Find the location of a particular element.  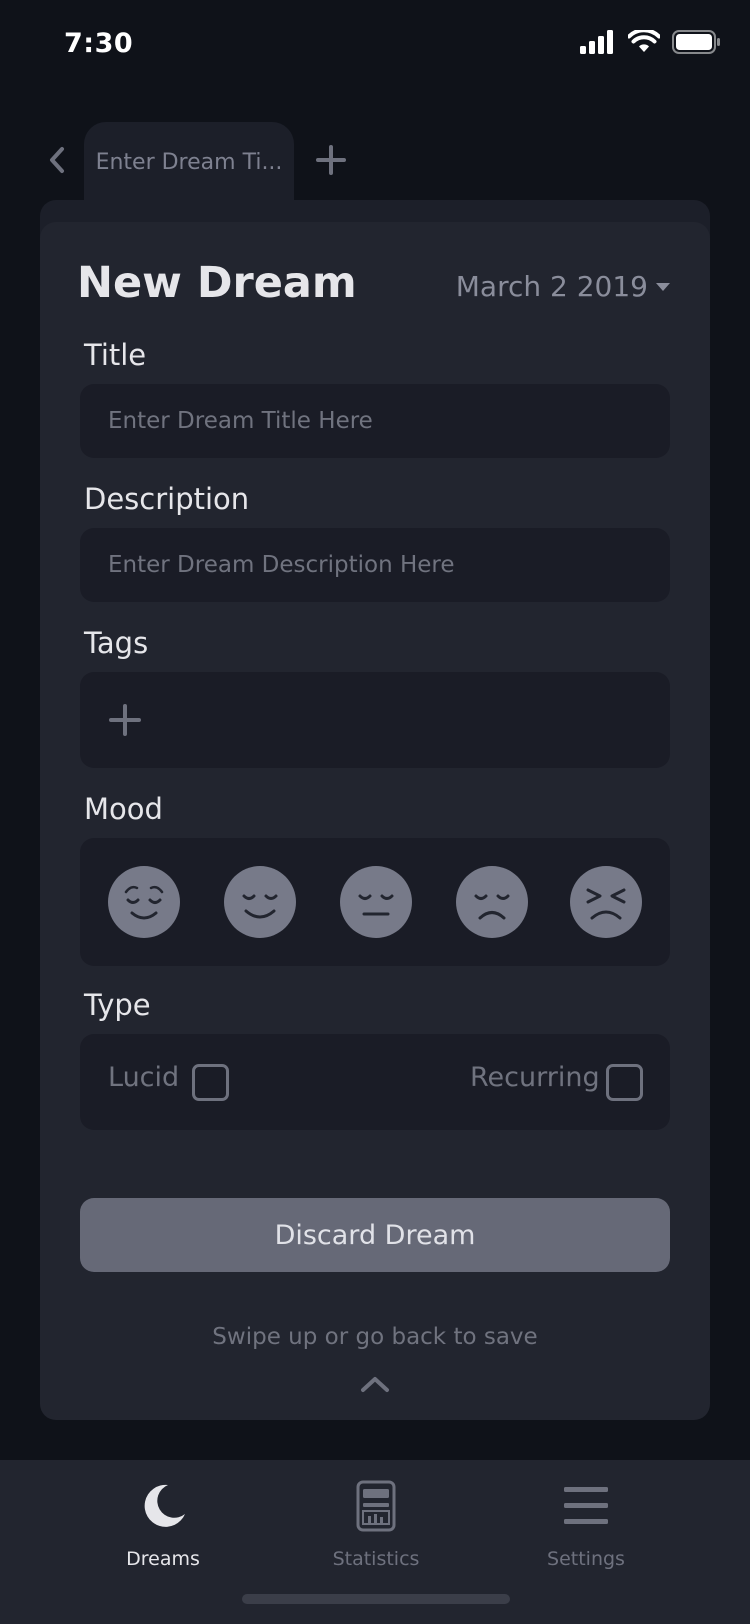

status-time: 7:30 is located at coordinates (99, 43).